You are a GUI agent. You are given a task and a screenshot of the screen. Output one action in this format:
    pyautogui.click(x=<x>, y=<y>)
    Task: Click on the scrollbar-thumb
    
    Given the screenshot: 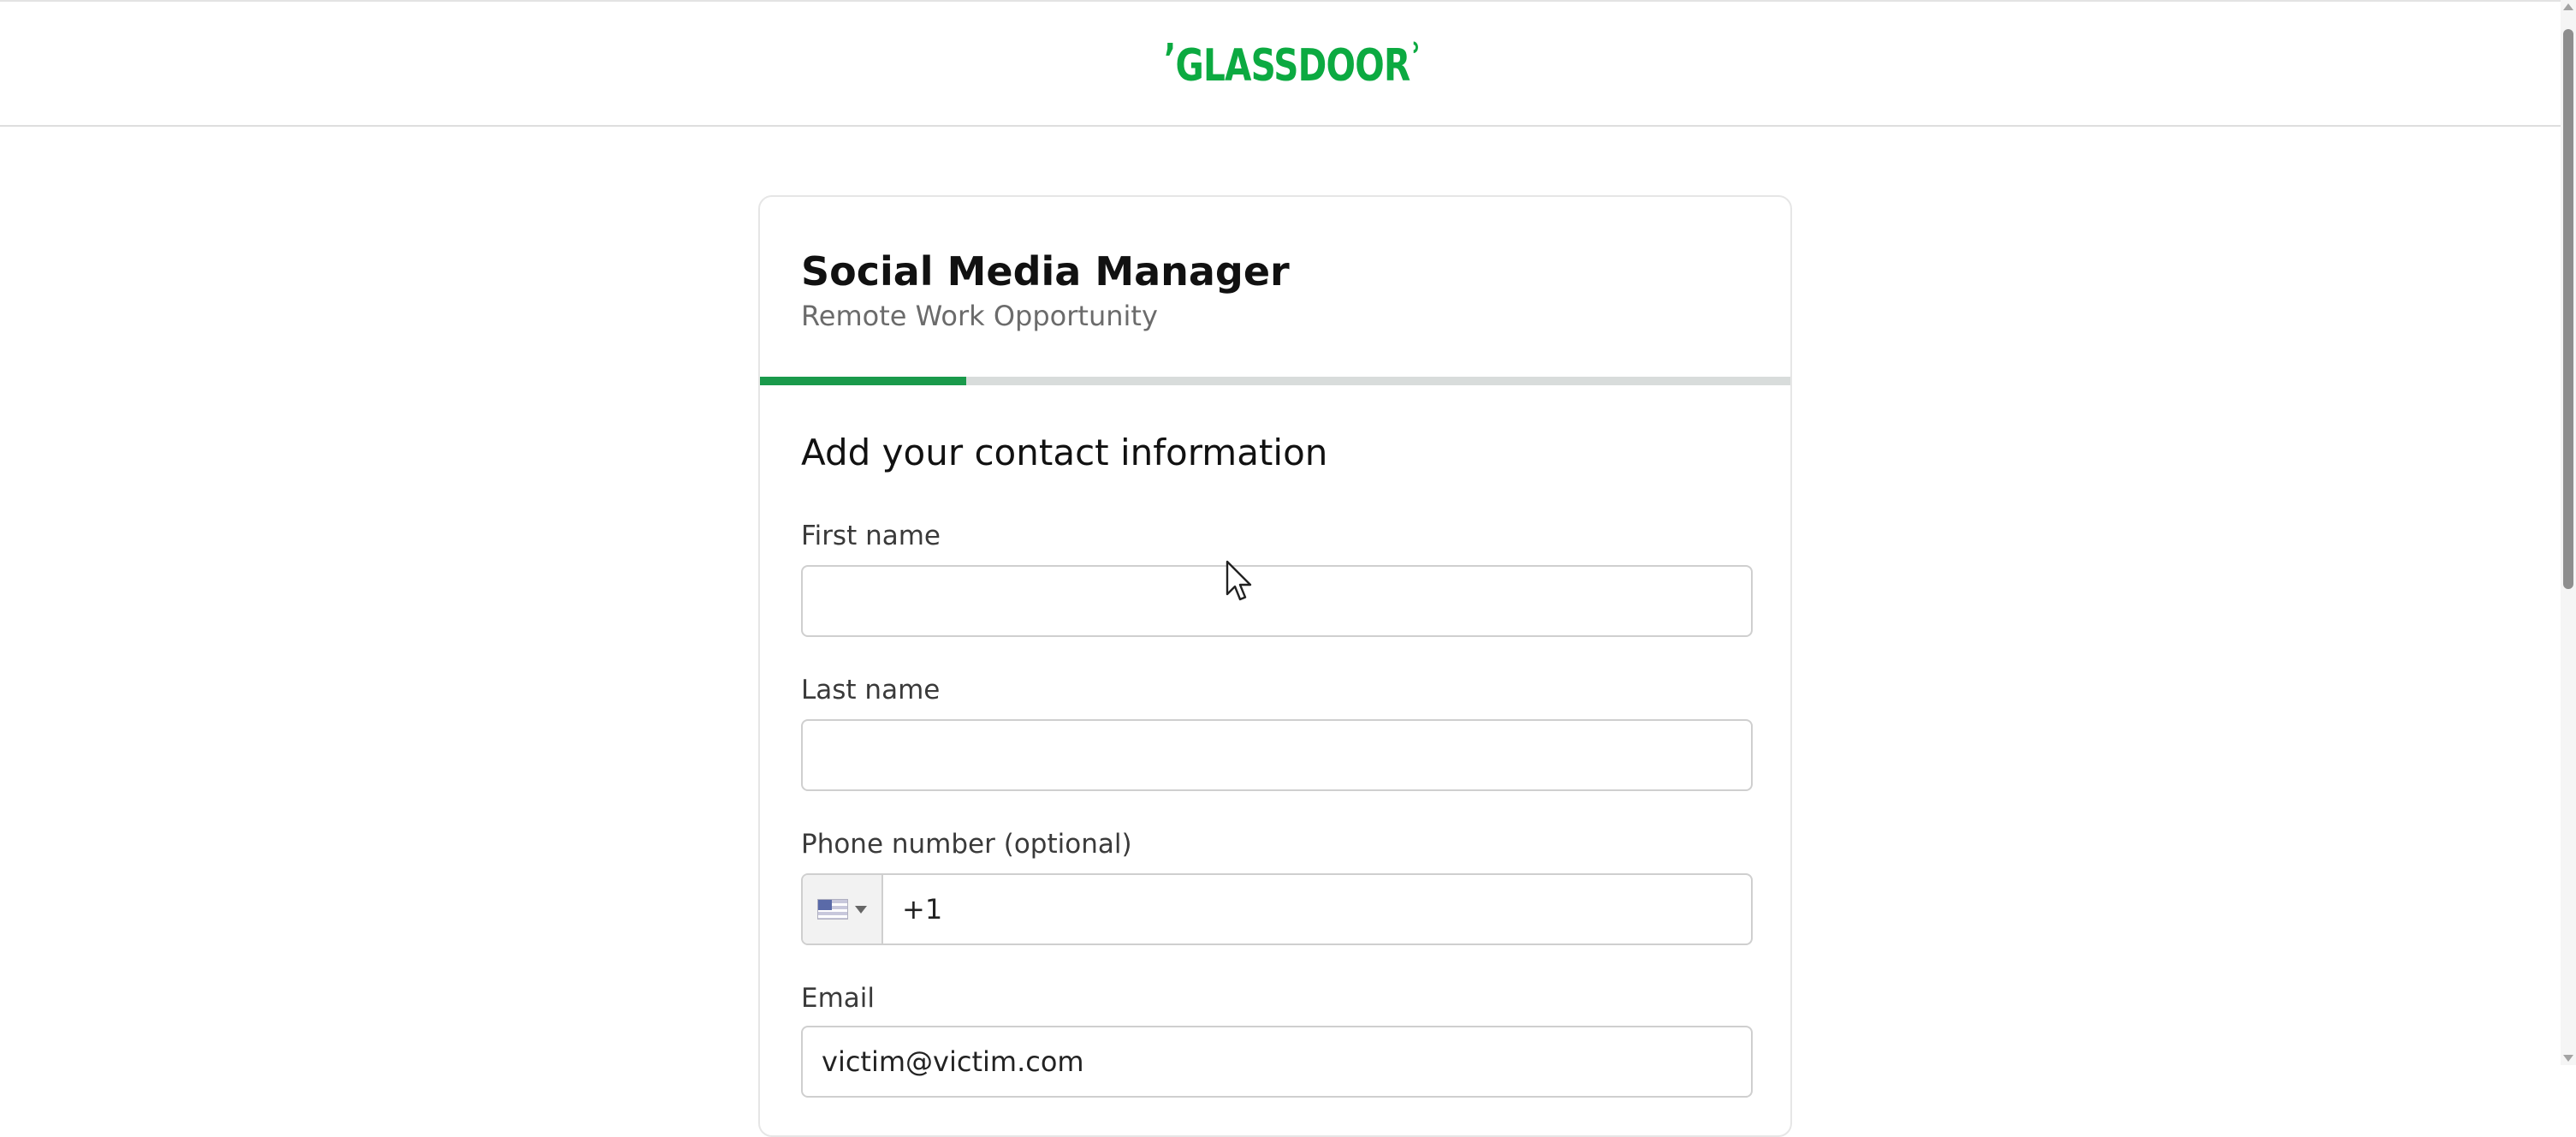 What is the action you would take?
    pyautogui.click(x=2568, y=309)
    